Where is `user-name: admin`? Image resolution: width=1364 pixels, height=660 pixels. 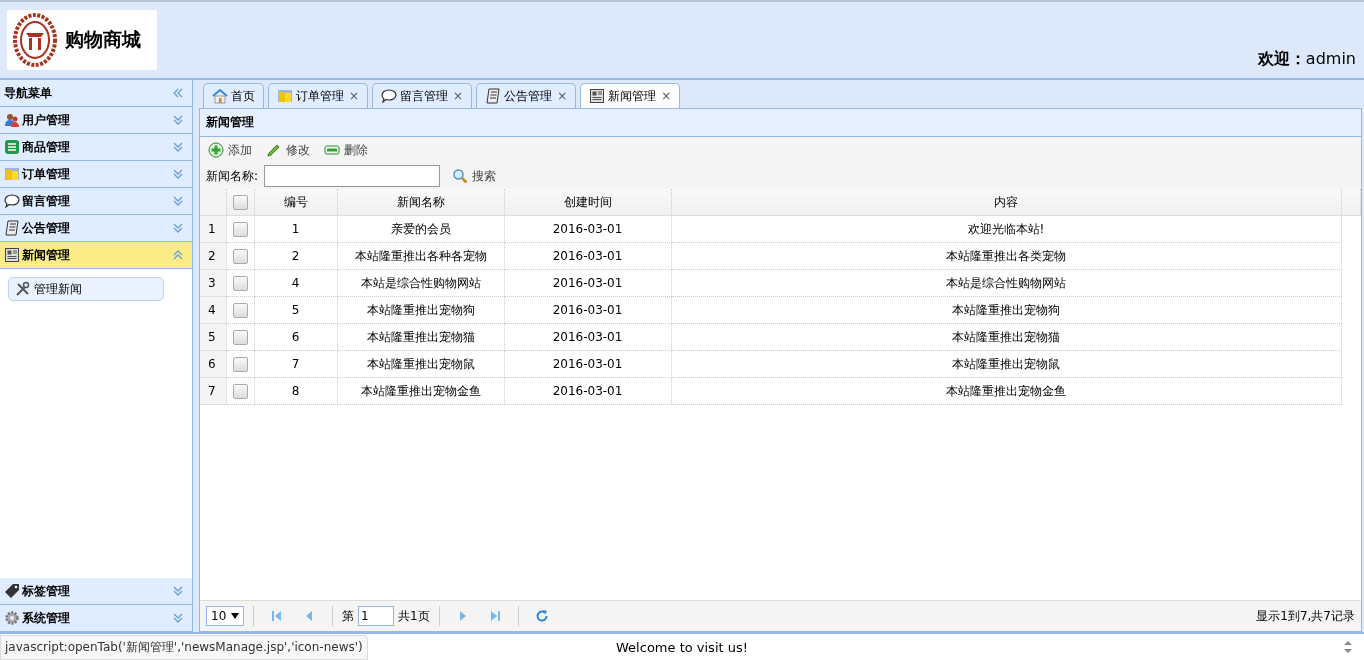
user-name: admin is located at coordinates (1330, 58).